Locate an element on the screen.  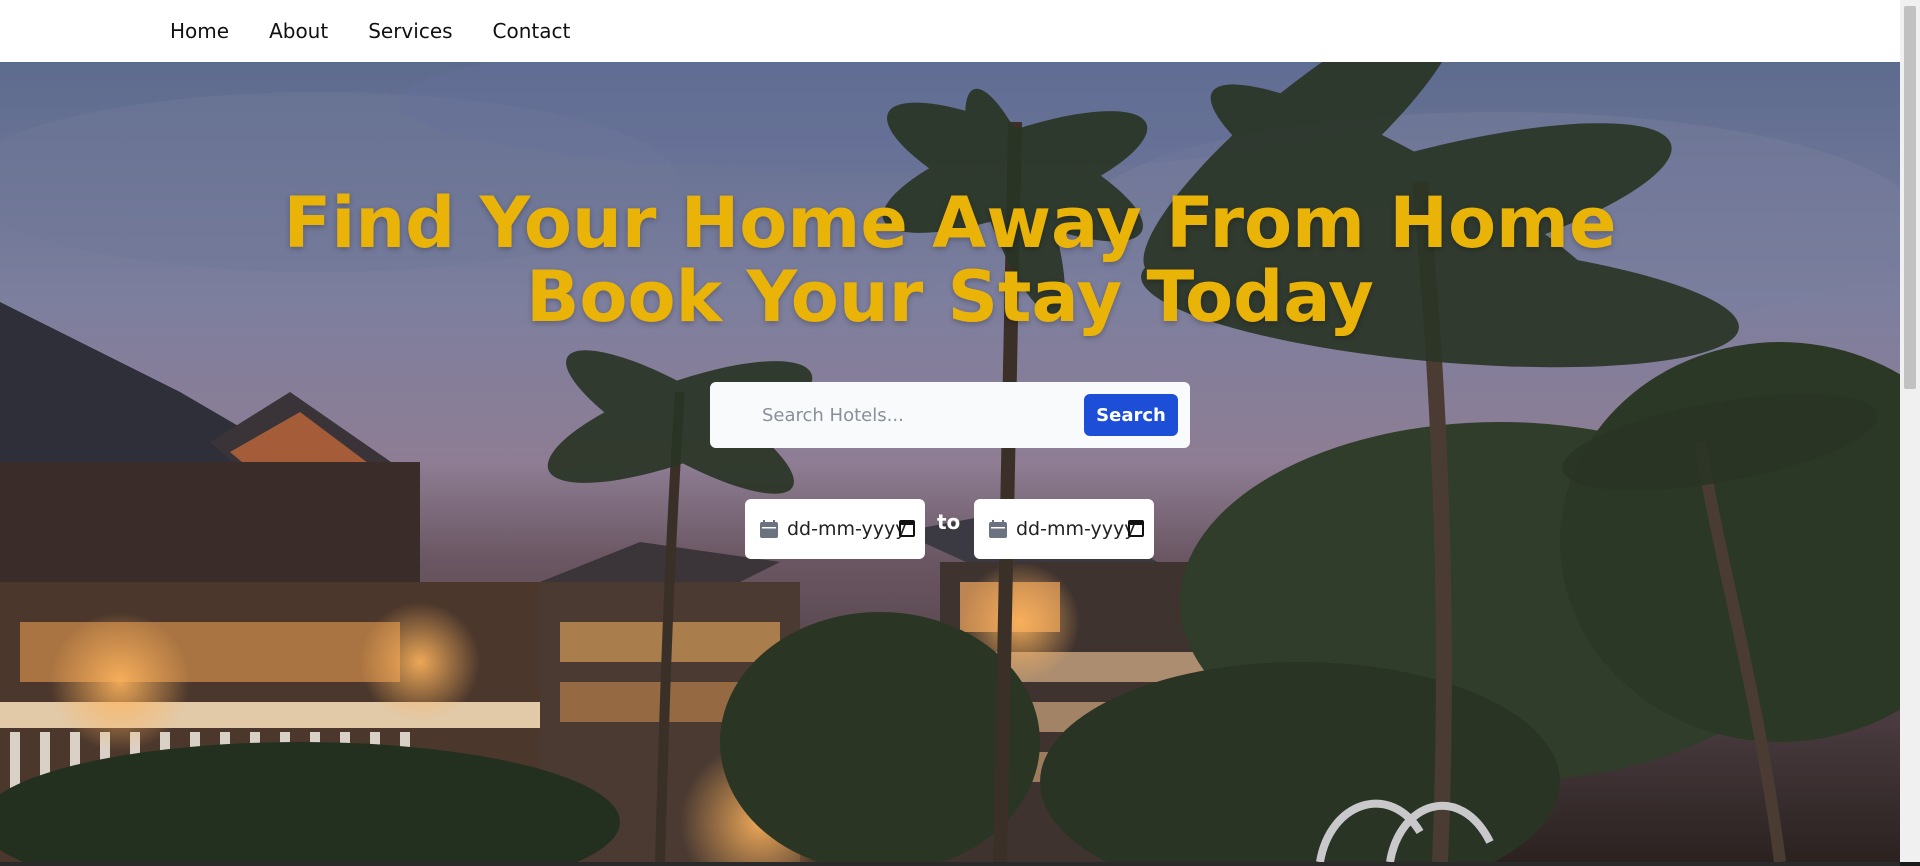
hotel-search-box: Search is located at coordinates (950, 415).